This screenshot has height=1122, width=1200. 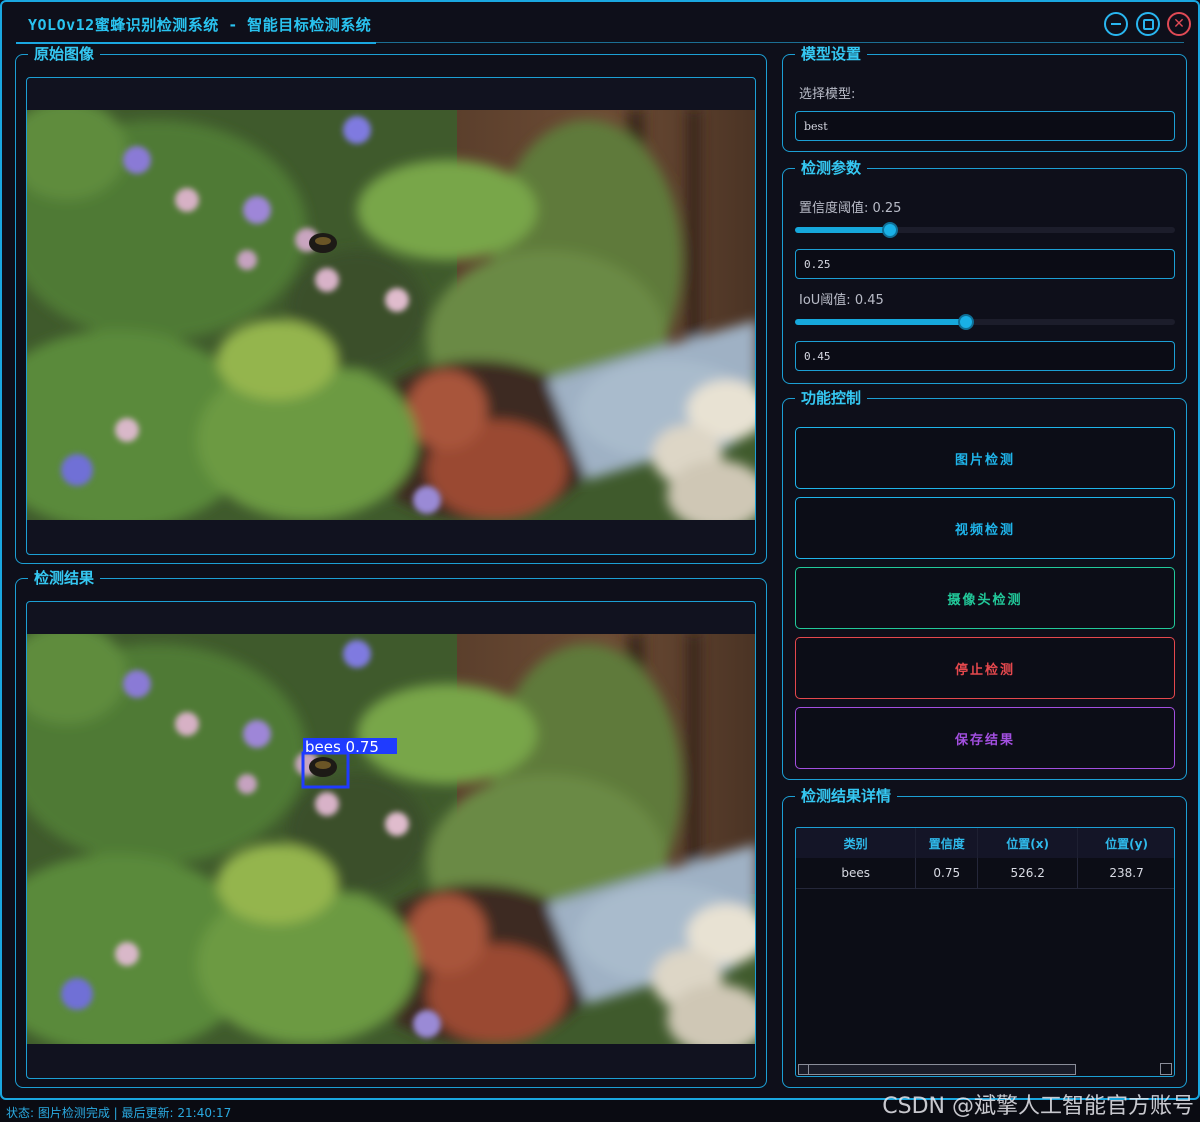 What do you see at coordinates (831, 54) in the screenshot?
I see `model-settings-title: 模型设置` at bounding box center [831, 54].